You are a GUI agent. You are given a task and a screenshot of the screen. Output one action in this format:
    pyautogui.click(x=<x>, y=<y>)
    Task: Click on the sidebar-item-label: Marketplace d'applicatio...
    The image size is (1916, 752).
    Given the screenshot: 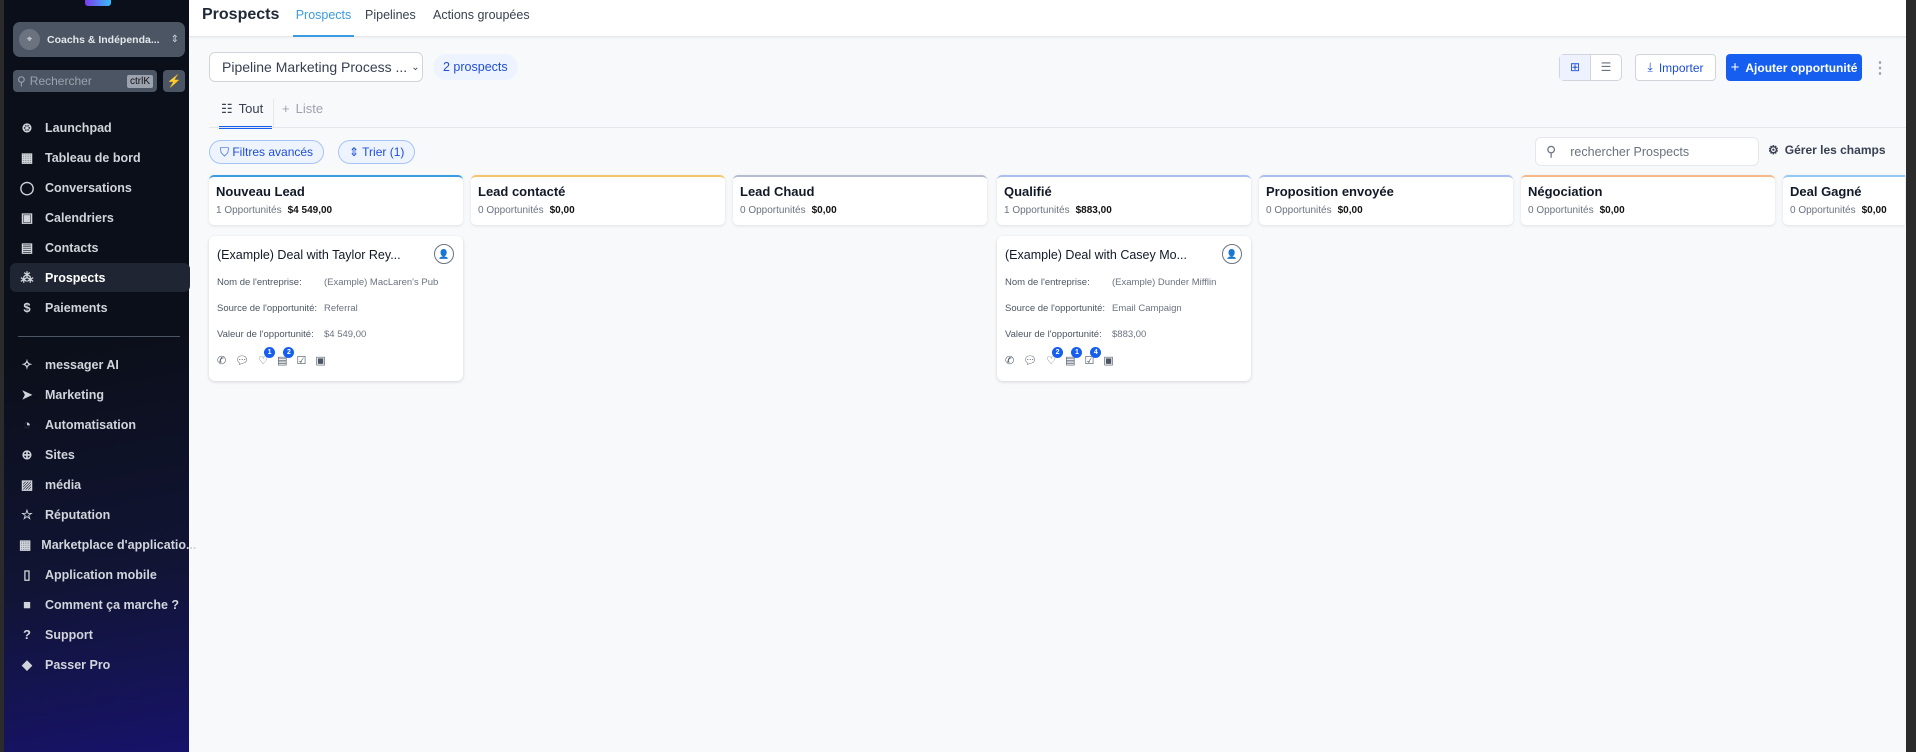 What is the action you would take?
    pyautogui.click(x=119, y=544)
    